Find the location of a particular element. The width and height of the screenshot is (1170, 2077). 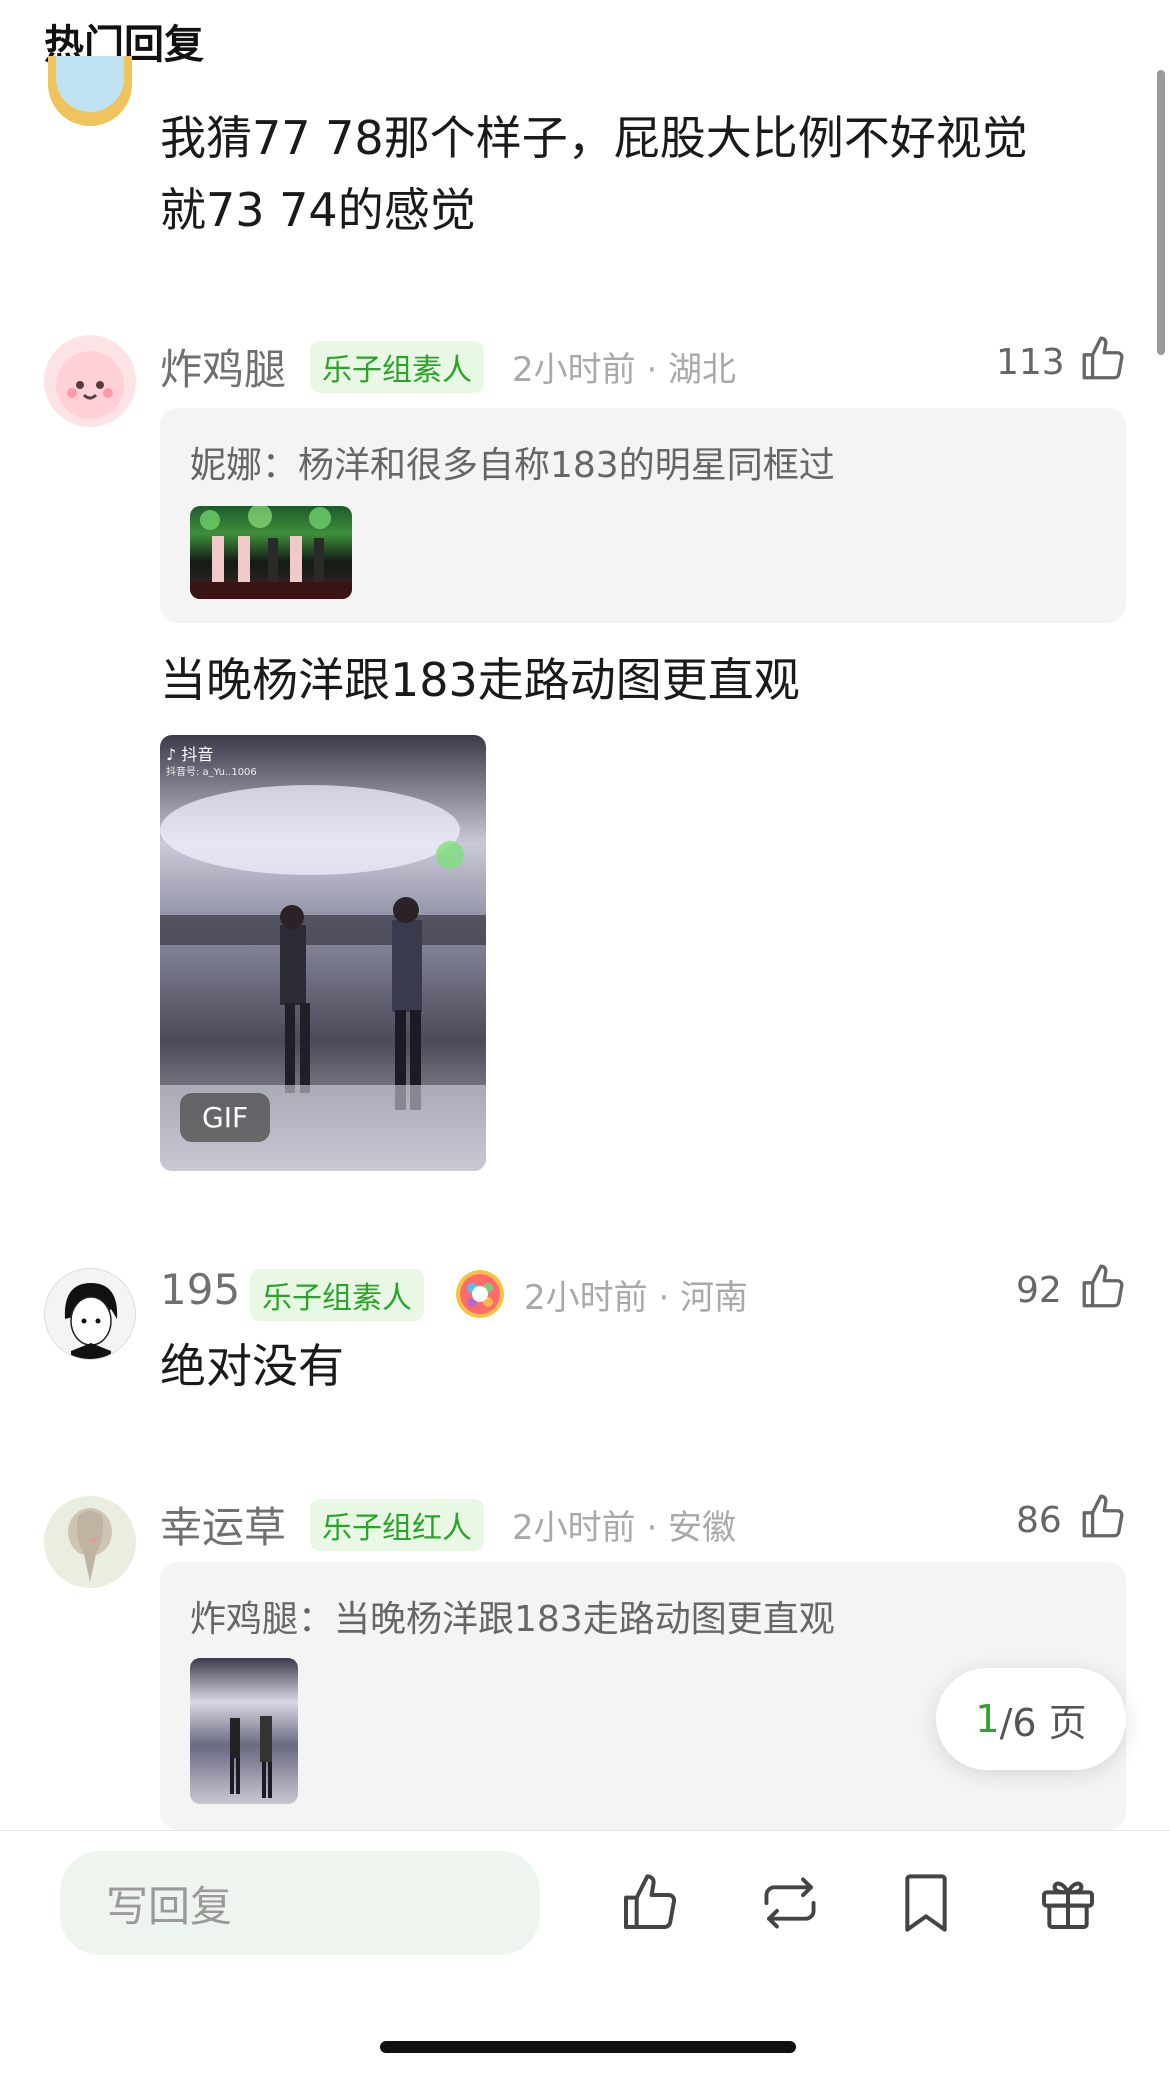

scrollbar is located at coordinates (1161, 212).